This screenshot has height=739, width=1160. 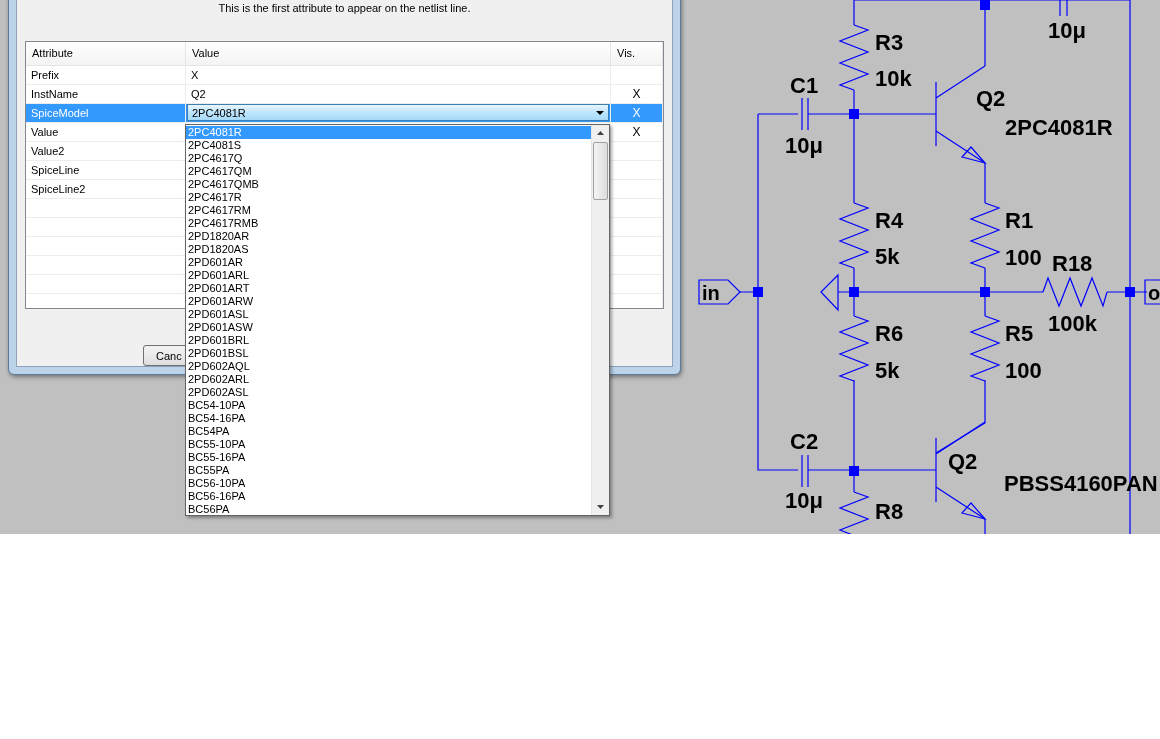 What do you see at coordinates (600, 133) in the screenshot?
I see `scroll-up-icon` at bounding box center [600, 133].